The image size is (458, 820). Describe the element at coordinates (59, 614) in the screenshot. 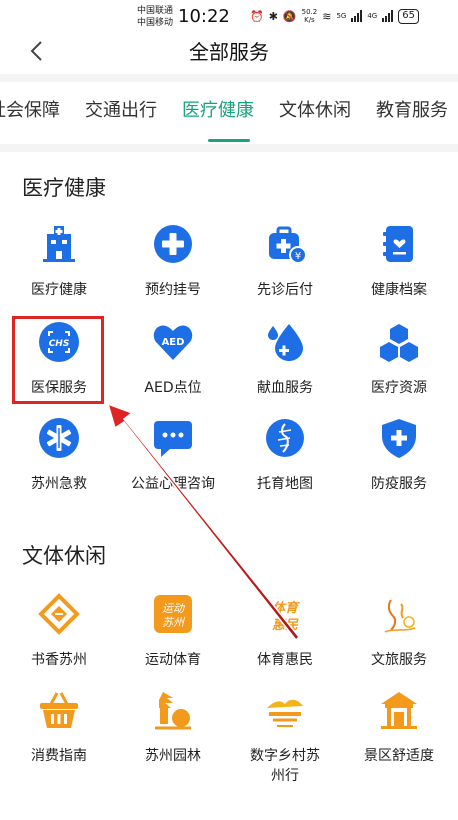

I see `book-fragrance-icon` at that location.